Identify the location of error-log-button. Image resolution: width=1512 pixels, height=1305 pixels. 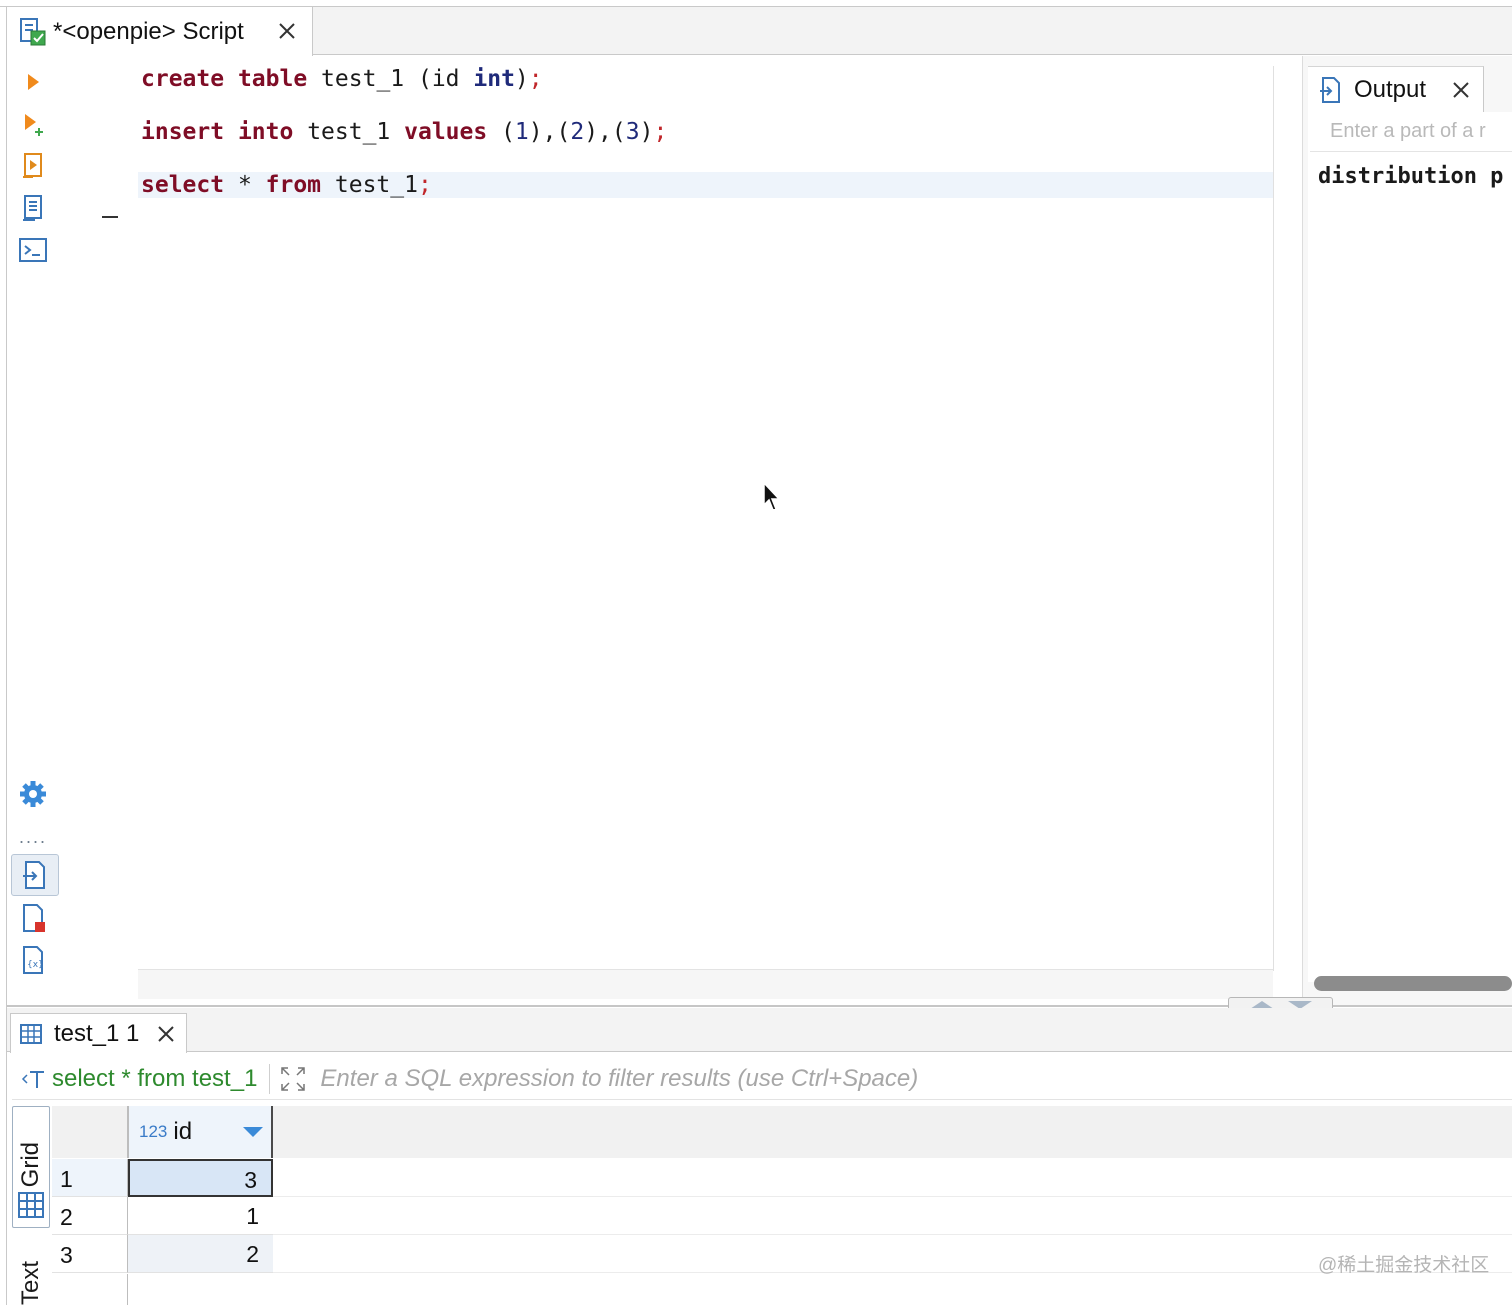
(33, 918).